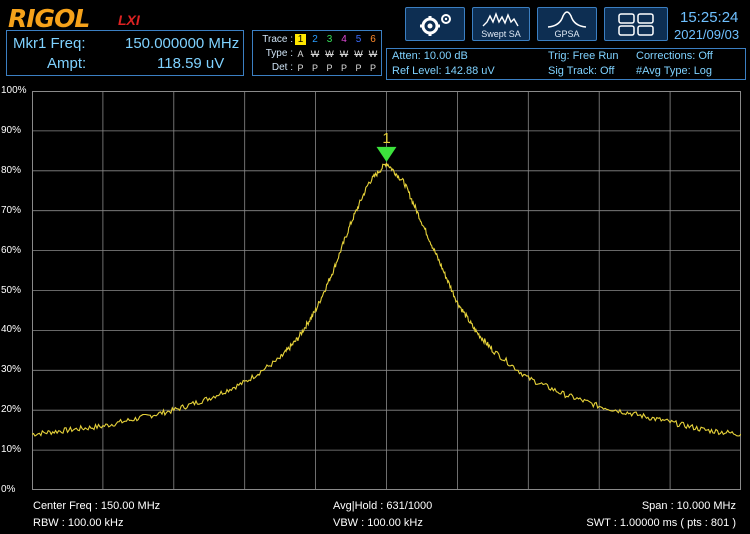 The image size is (750, 534). I want to click on trace-type-1: A, so click(300, 54).